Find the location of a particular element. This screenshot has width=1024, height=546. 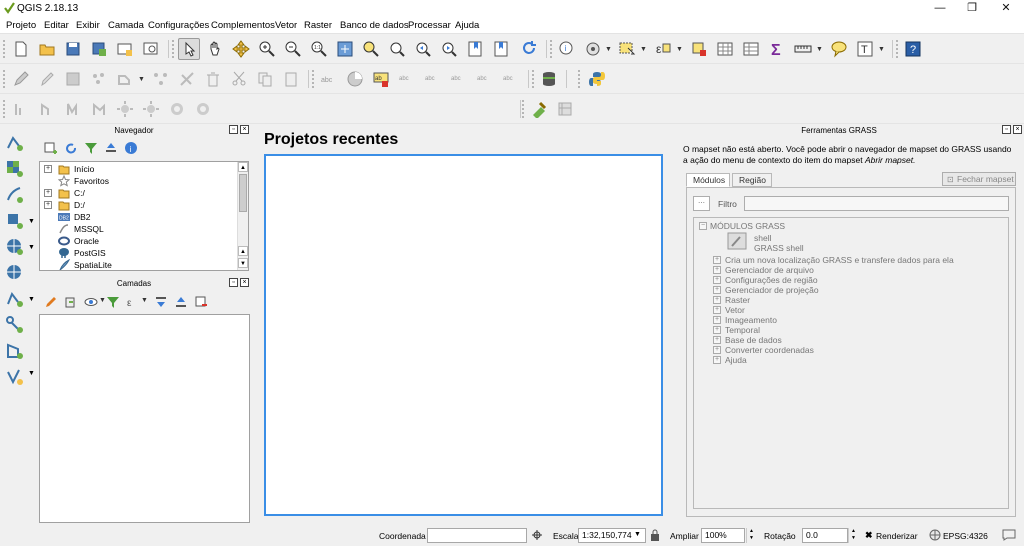

lock-icon is located at coordinates (655, 535).